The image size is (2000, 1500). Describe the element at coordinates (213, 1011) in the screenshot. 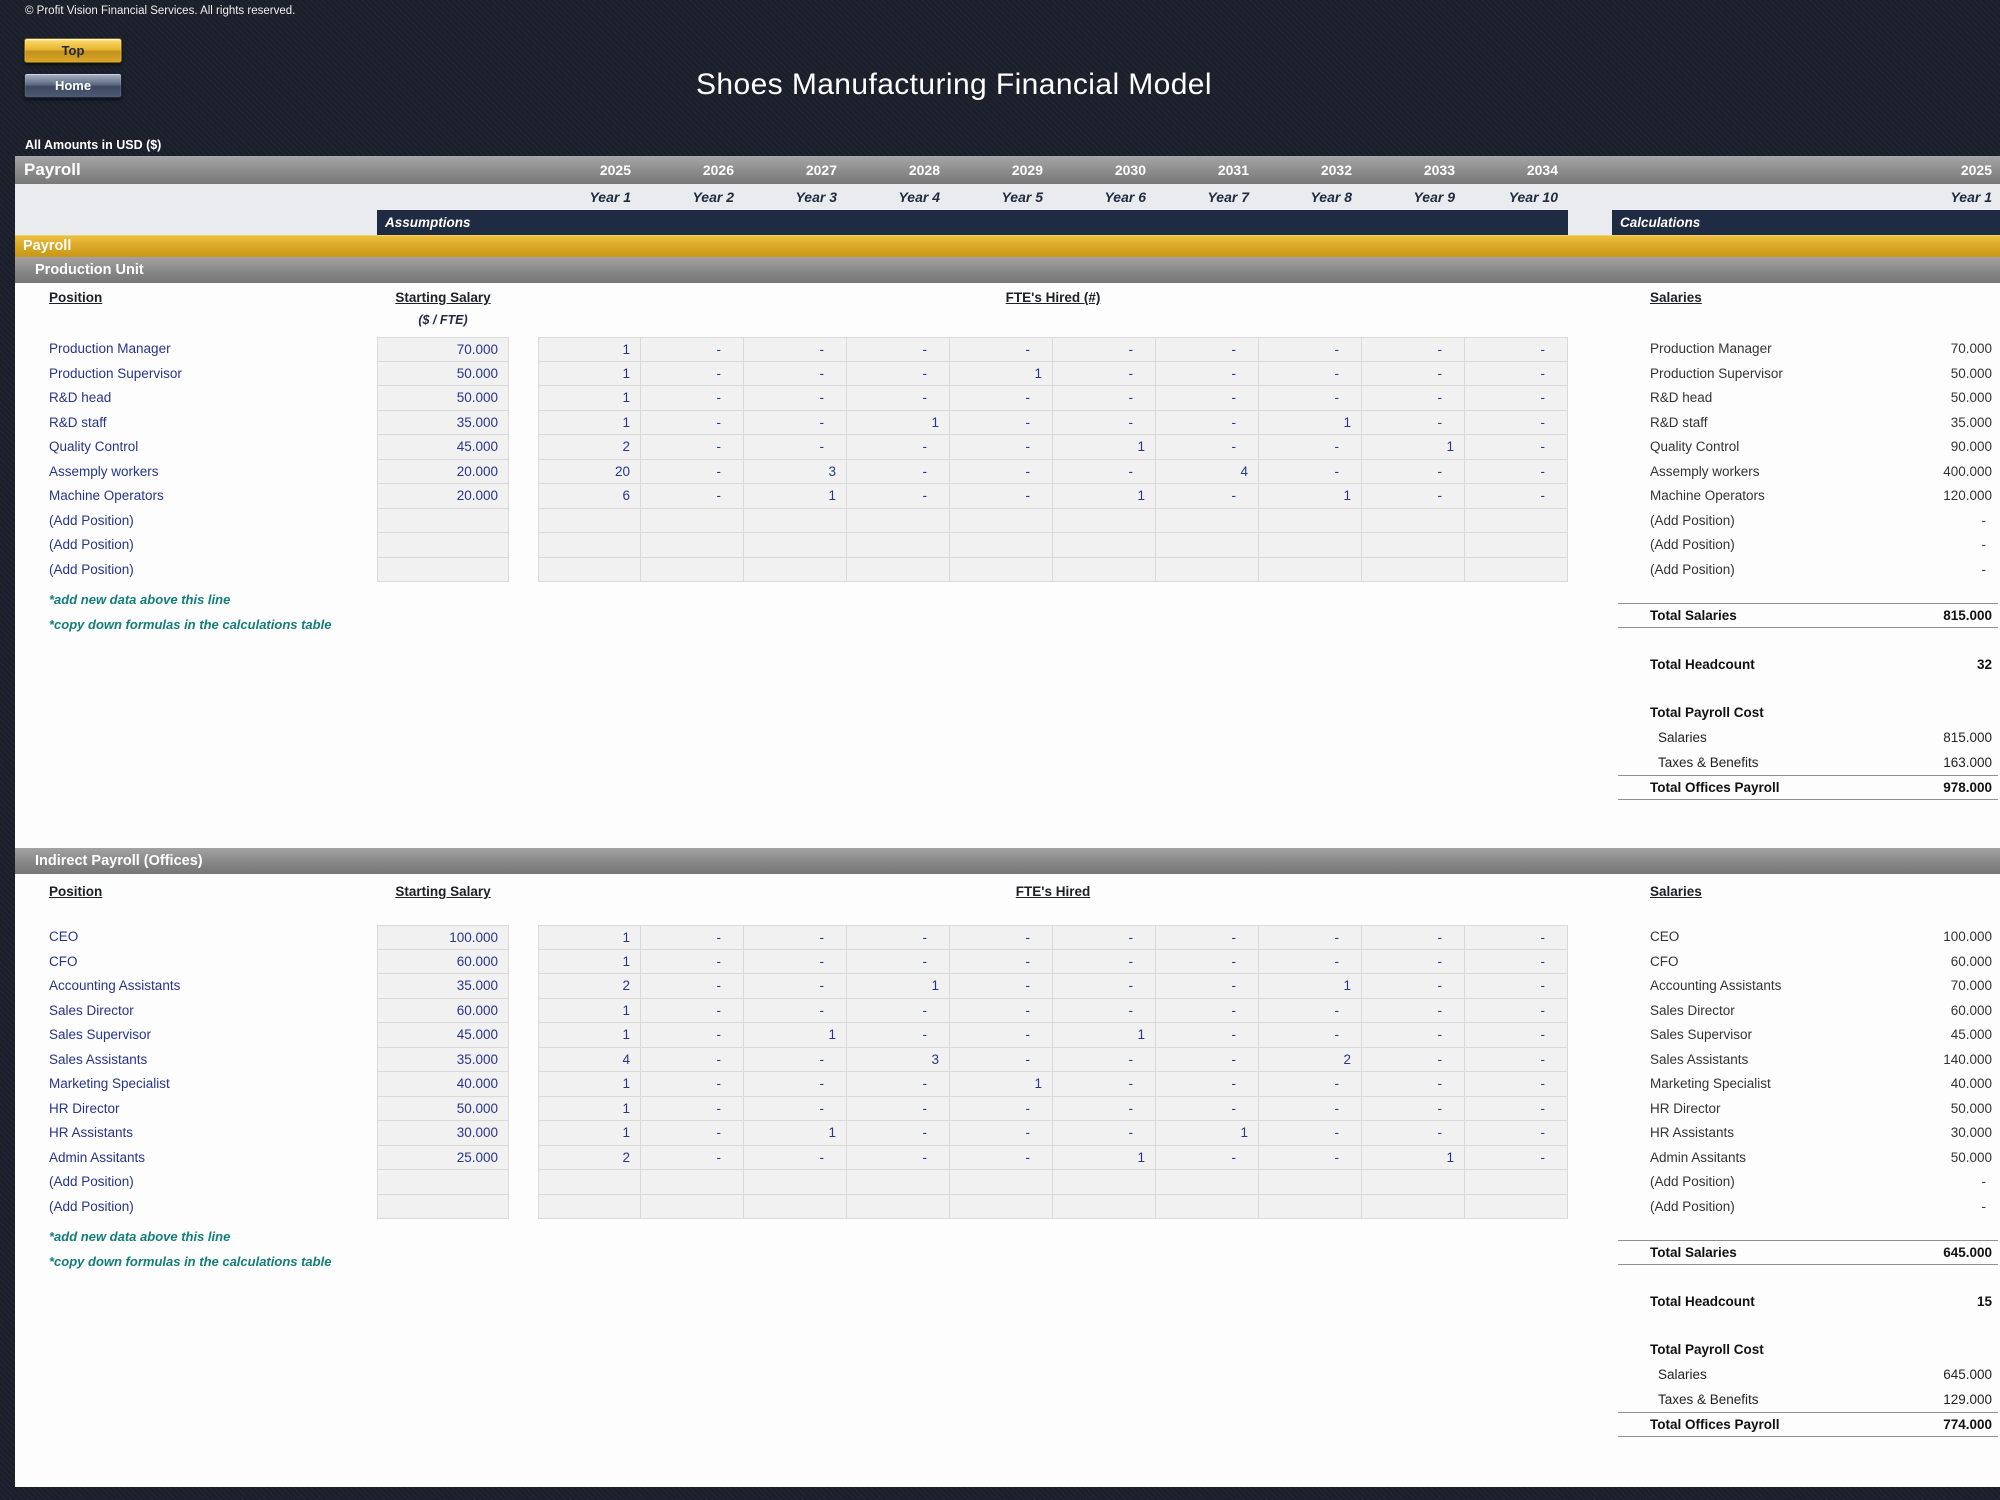

I see `position-cell: Sales Director` at that location.